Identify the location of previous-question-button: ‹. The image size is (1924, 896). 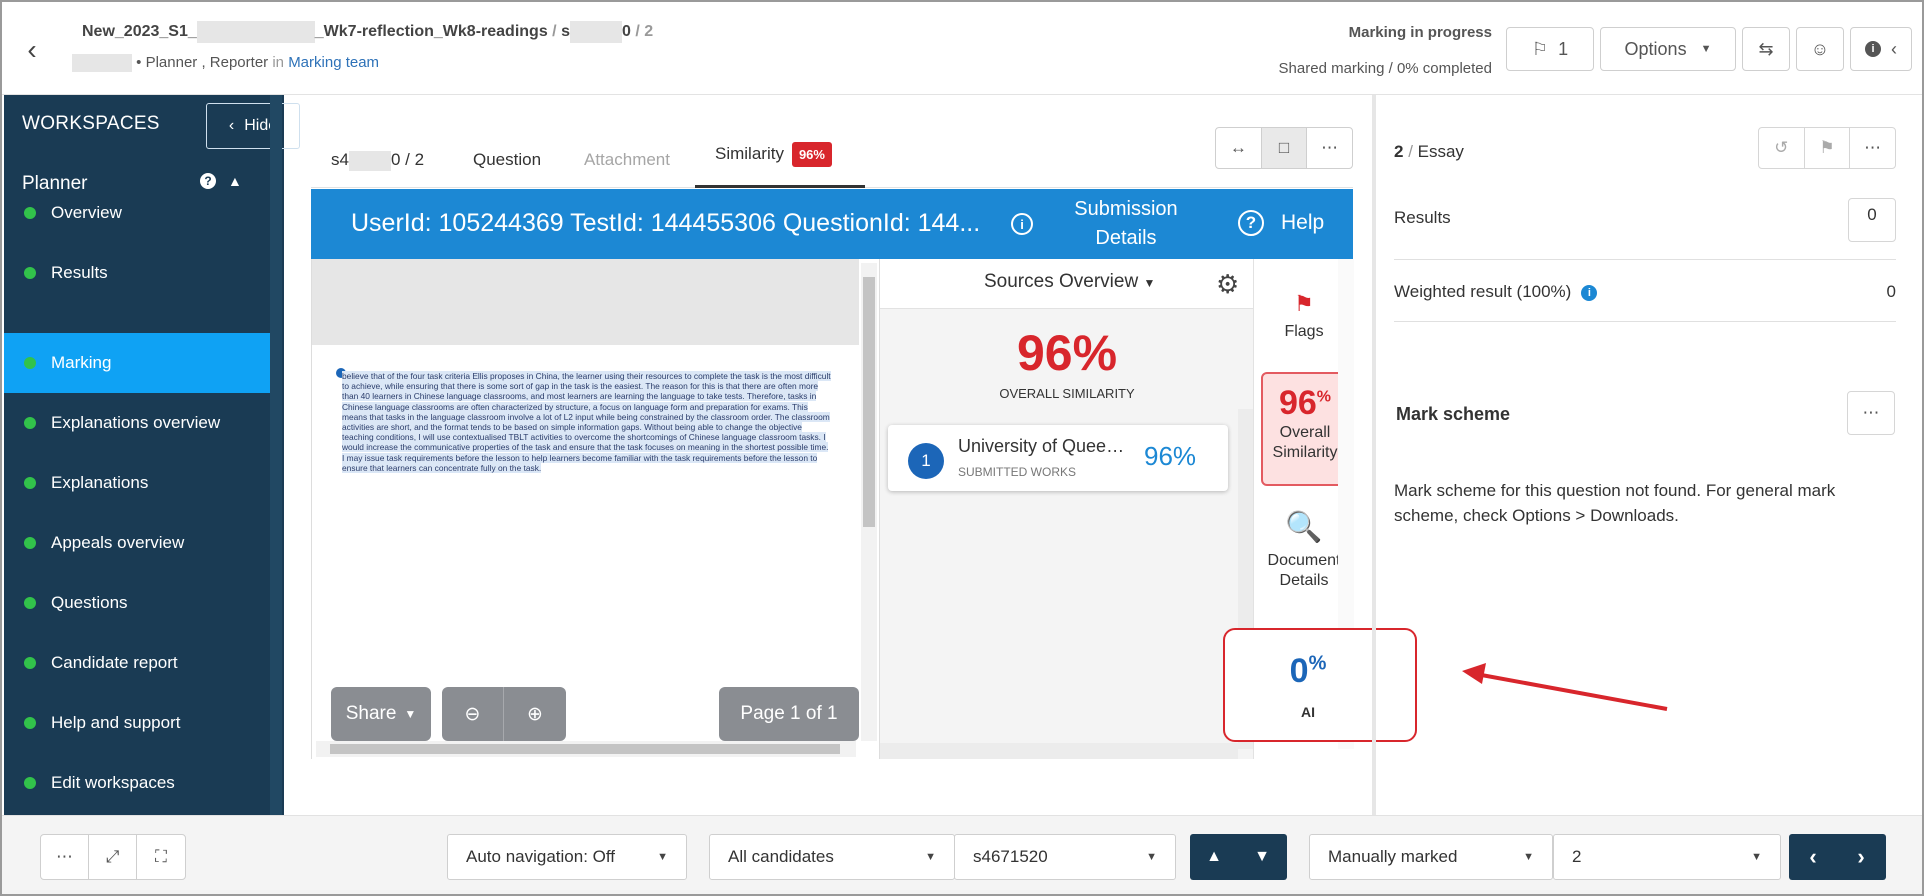
(1813, 857).